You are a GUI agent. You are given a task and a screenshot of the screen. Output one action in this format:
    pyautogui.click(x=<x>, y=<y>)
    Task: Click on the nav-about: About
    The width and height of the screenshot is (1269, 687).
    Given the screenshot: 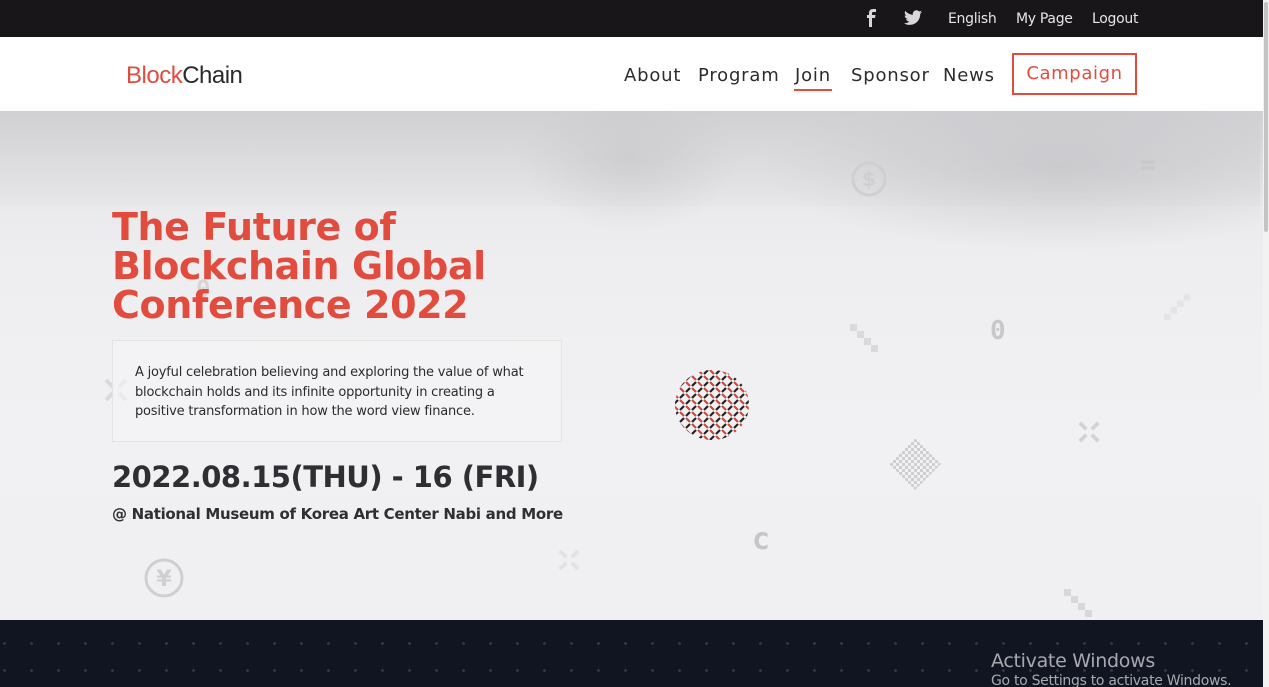 What is the action you would take?
    pyautogui.click(x=652, y=75)
    